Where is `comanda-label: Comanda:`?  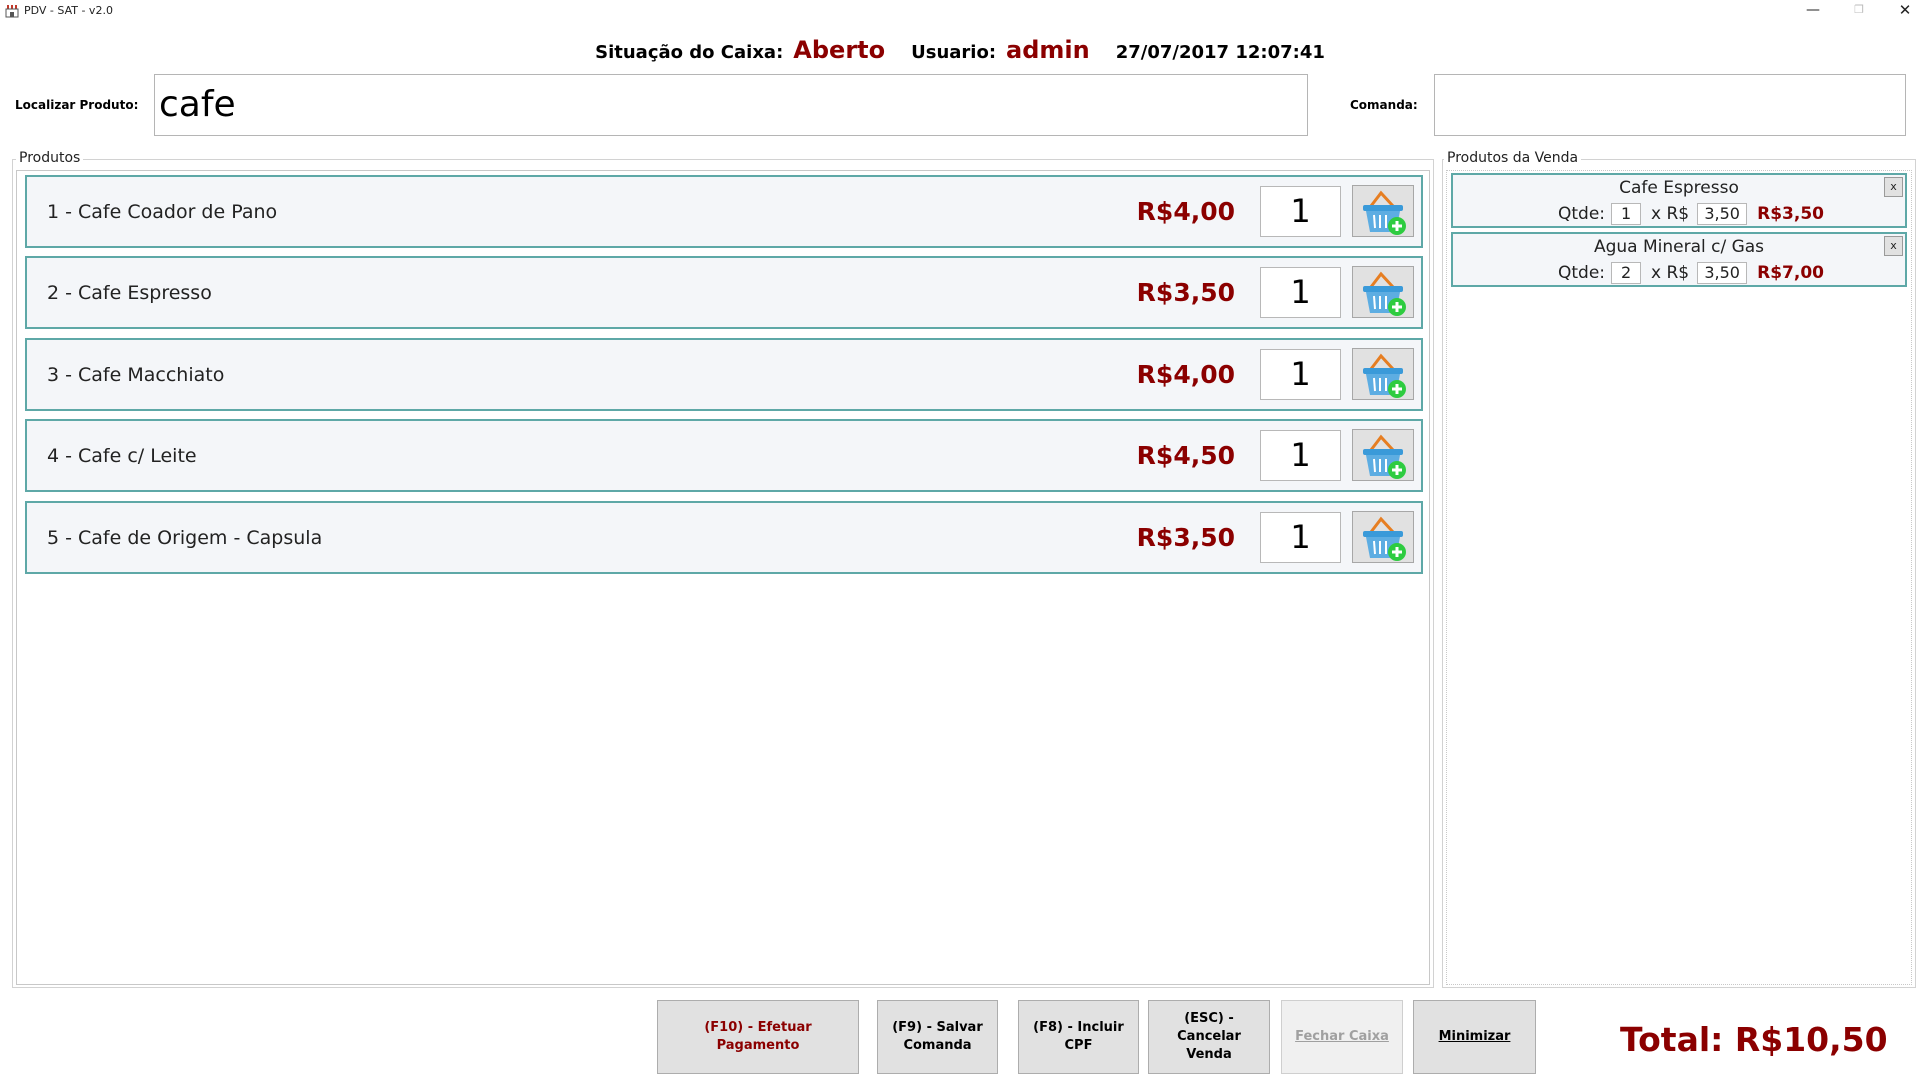 comanda-label: Comanda: is located at coordinates (1384, 105).